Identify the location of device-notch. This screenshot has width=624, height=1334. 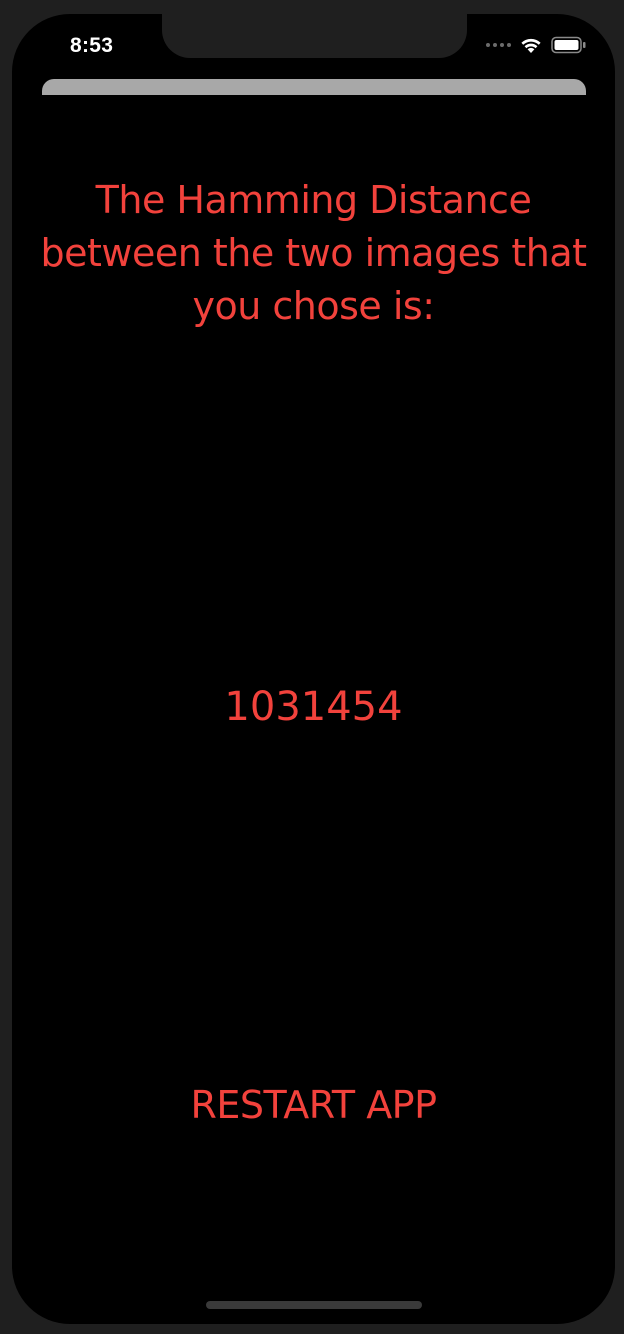
(314, 36).